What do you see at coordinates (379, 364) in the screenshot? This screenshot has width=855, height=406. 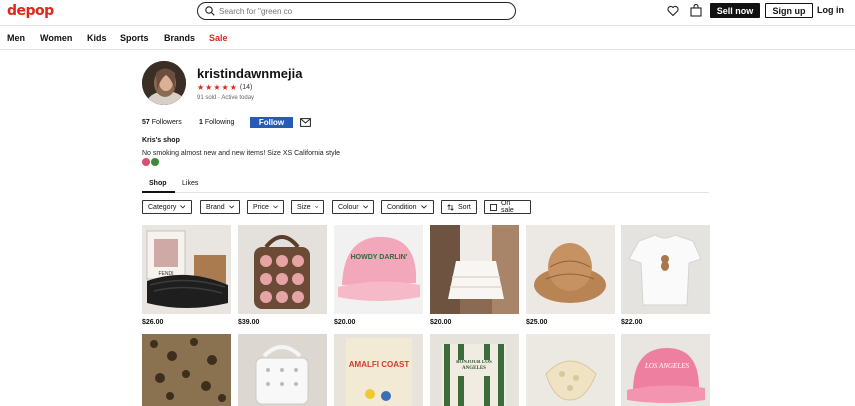 I see `product-image-text: AMALFI COAST` at bounding box center [379, 364].